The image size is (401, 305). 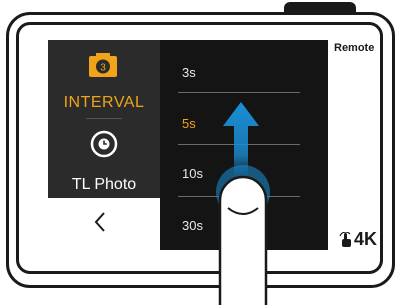 I want to click on mode-panel: 3 INTERVAL TL Photo, so click(x=104, y=119).